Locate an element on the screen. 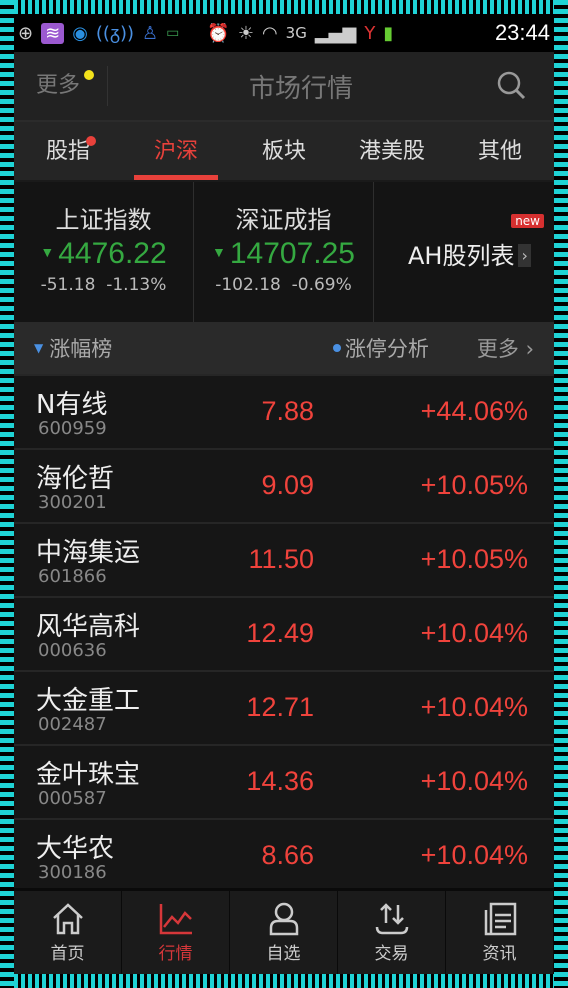 The height and width of the screenshot is (988, 568). tab-other: 其他 is located at coordinates (500, 151).